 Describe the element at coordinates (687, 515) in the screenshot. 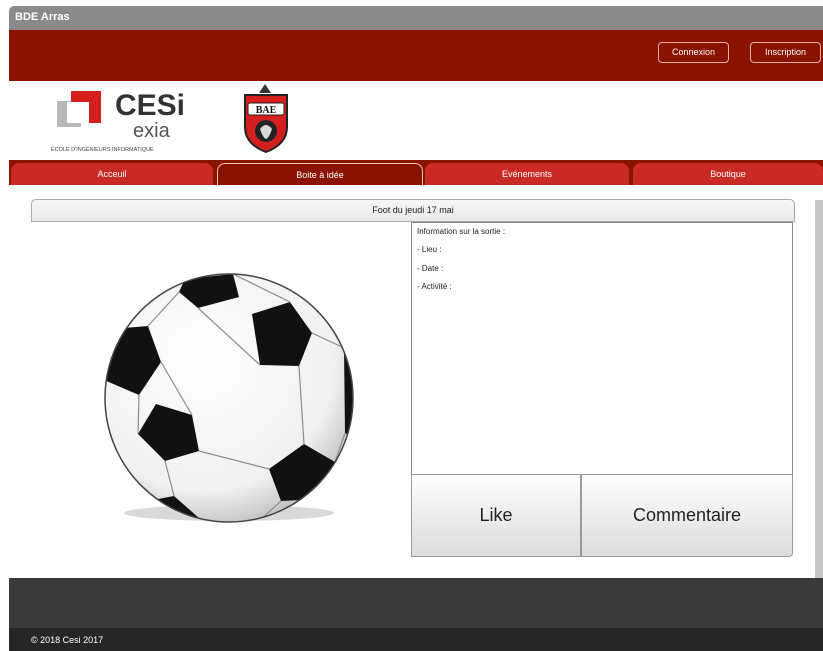

I see `comment-button: Commentaire` at that location.